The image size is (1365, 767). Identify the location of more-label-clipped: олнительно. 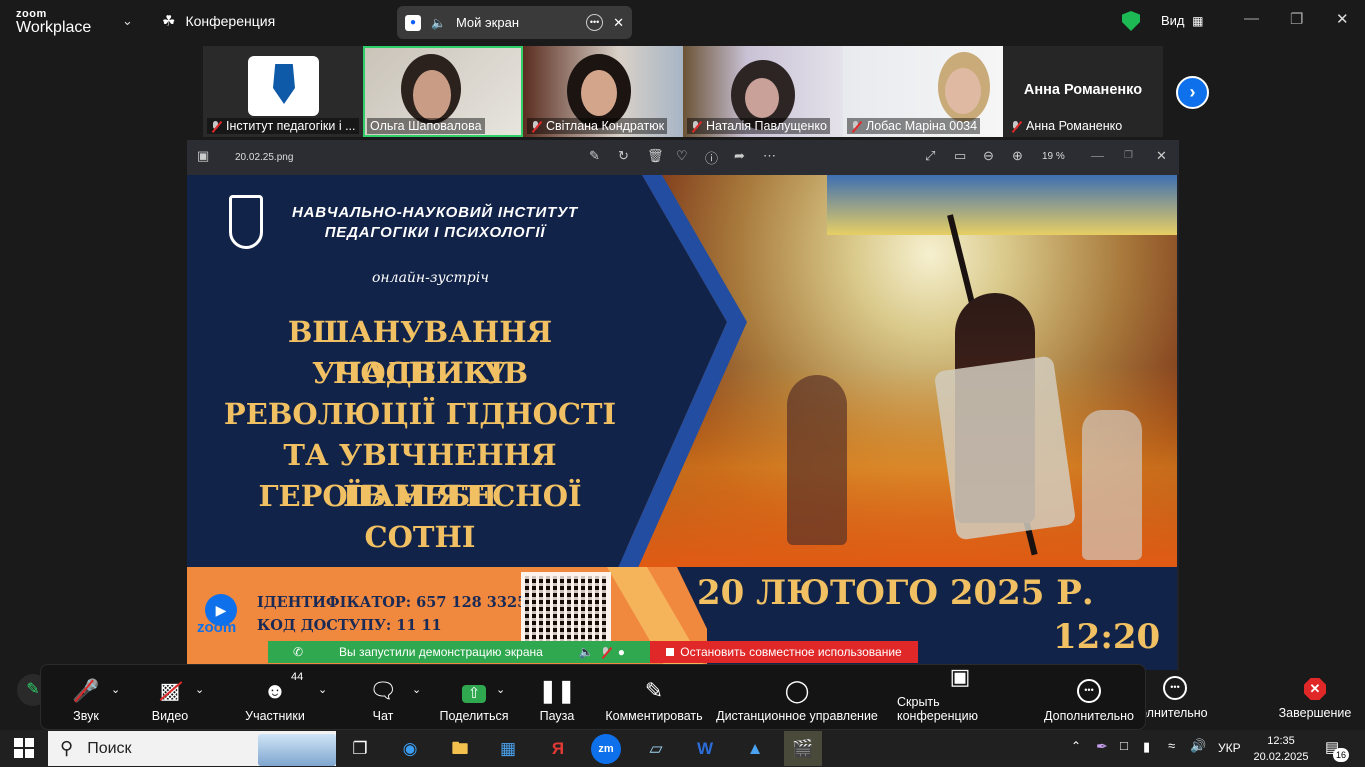
(1174, 713).